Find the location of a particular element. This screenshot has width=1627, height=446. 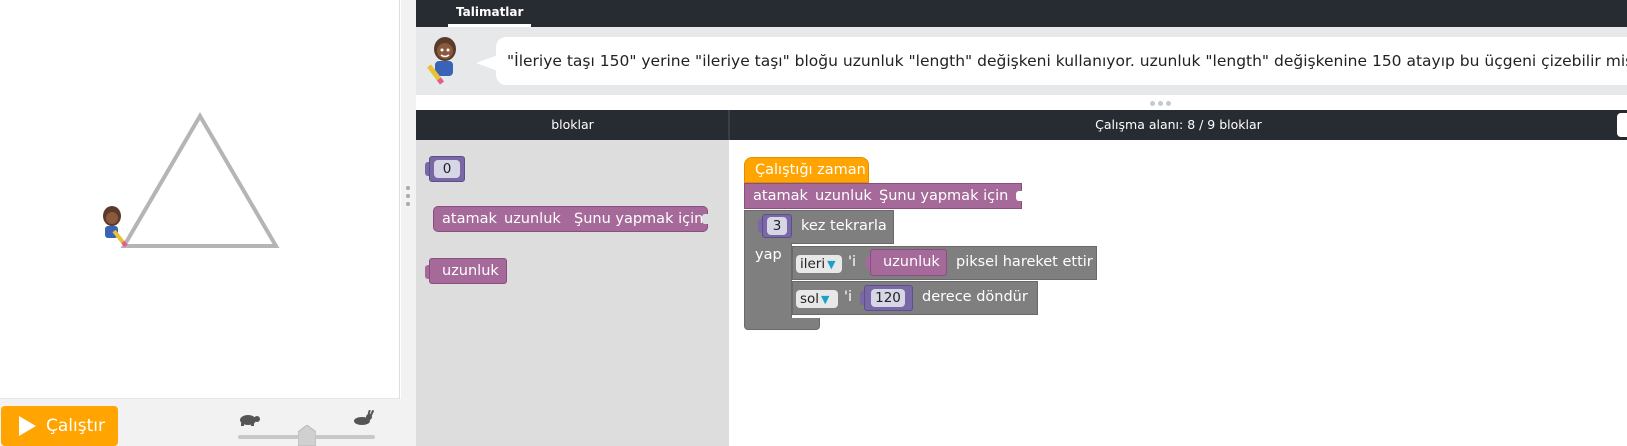

toolbox-header: bloklar is located at coordinates (572, 125).